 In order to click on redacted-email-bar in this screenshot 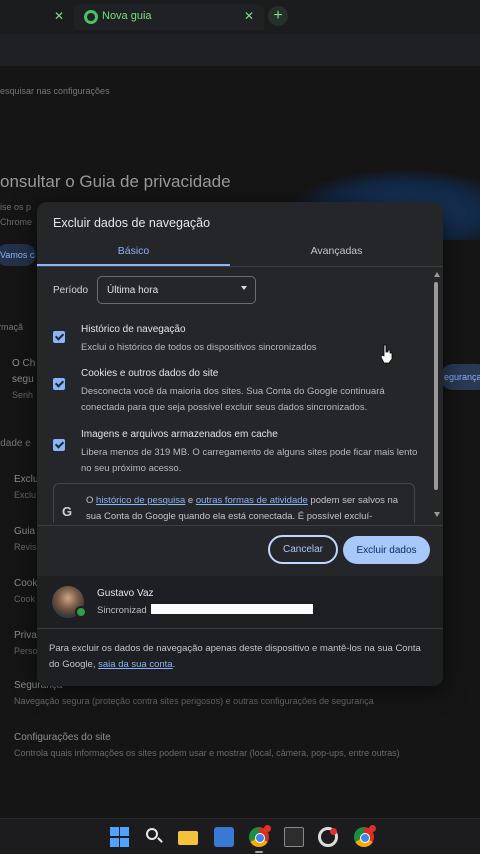, I will do `click(232, 609)`.